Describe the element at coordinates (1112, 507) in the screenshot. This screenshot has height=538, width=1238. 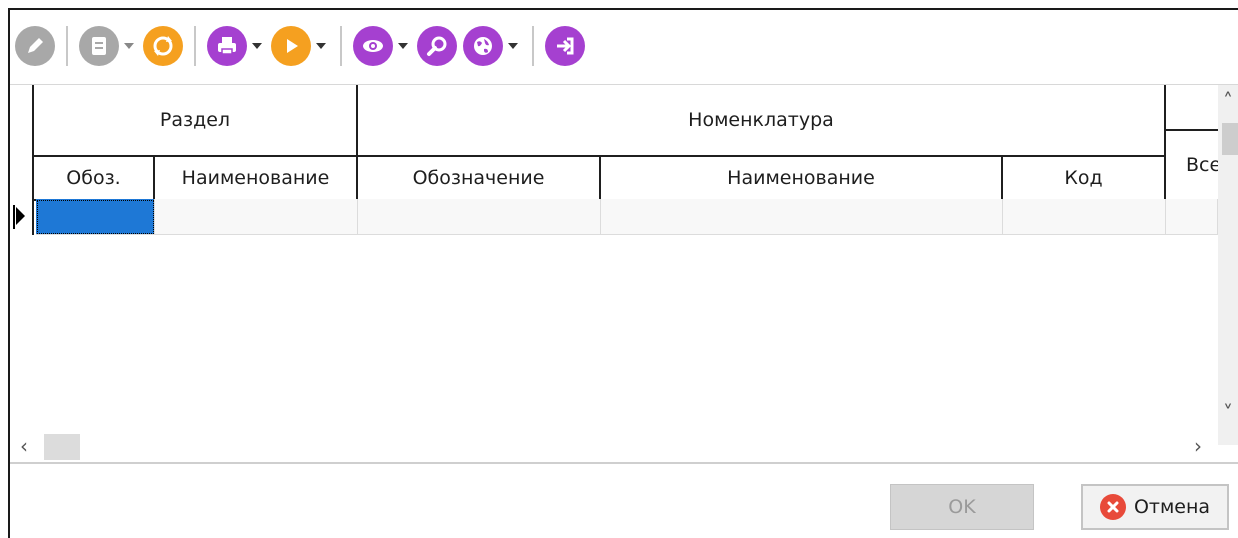
I see `cancel-icon` at that location.